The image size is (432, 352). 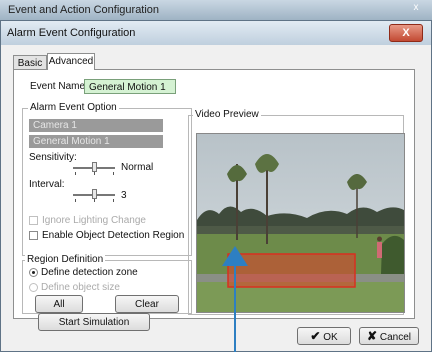 What do you see at coordinates (33, 235) in the screenshot?
I see `object-detection-checkbox` at bounding box center [33, 235].